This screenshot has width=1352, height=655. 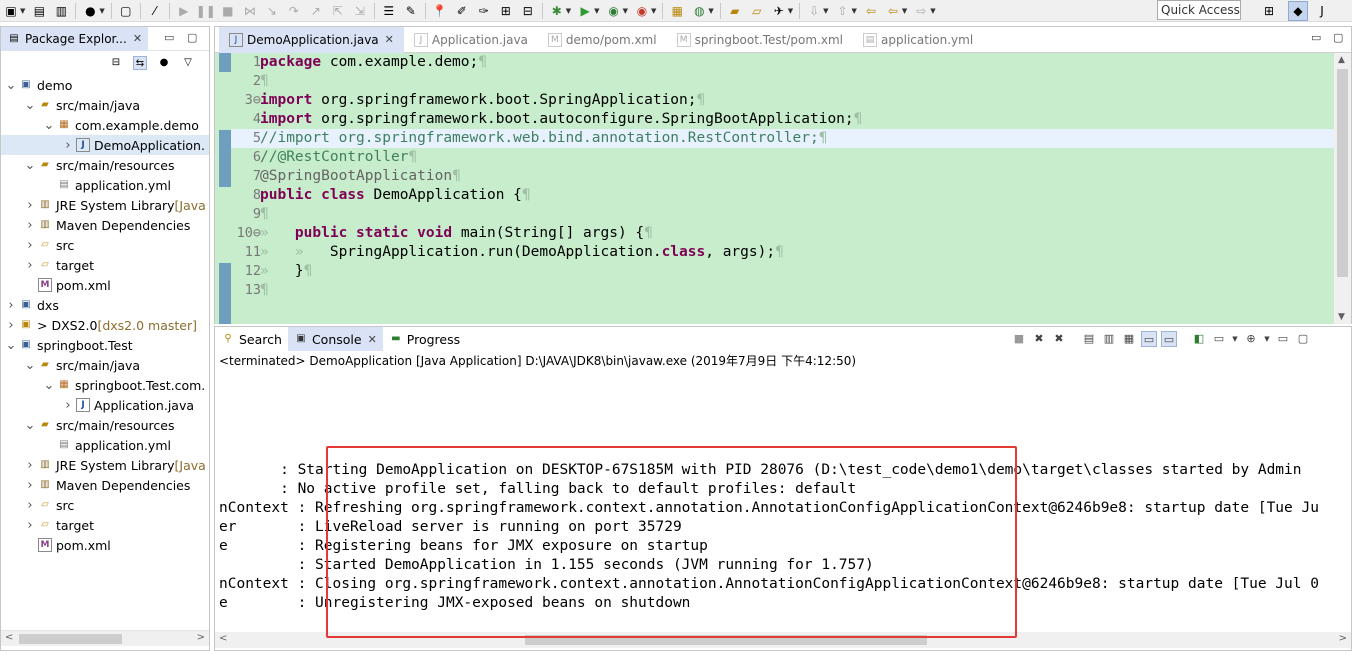 I want to click on mark-occurrences-icon: ✐, so click(x=462, y=11).